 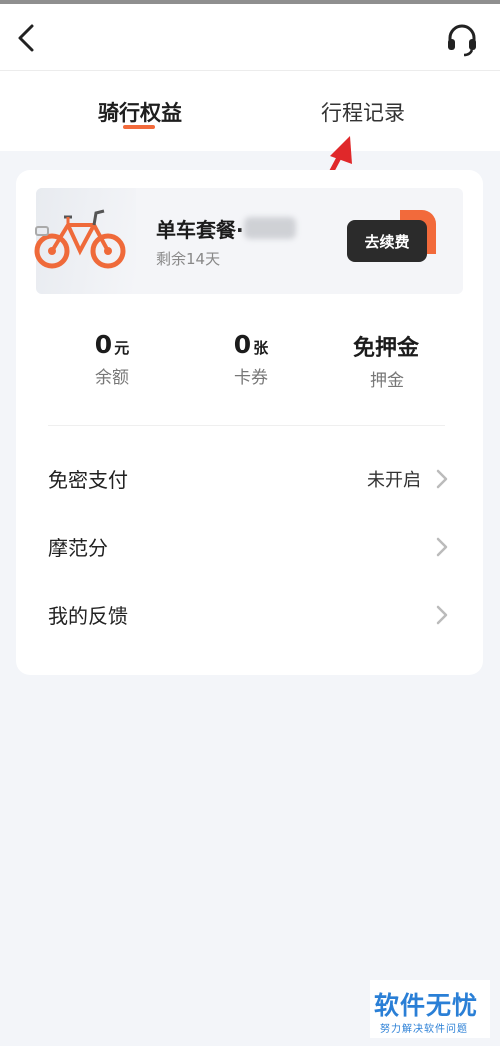 What do you see at coordinates (385, 348) in the screenshot?
I see `deposit-value: 免押金` at bounding box center [385, 348].